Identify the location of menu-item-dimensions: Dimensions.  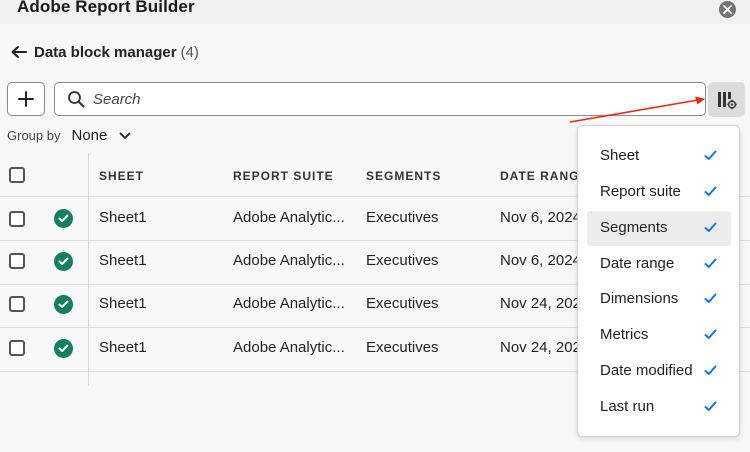
(659, 299).